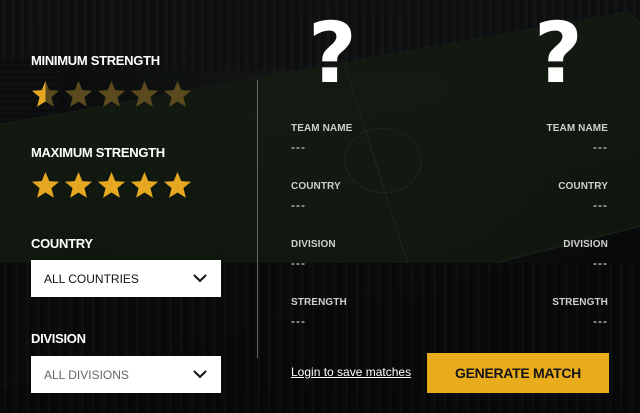  I want to click on team-2-division-label: DIVISION, so click(585, 244).